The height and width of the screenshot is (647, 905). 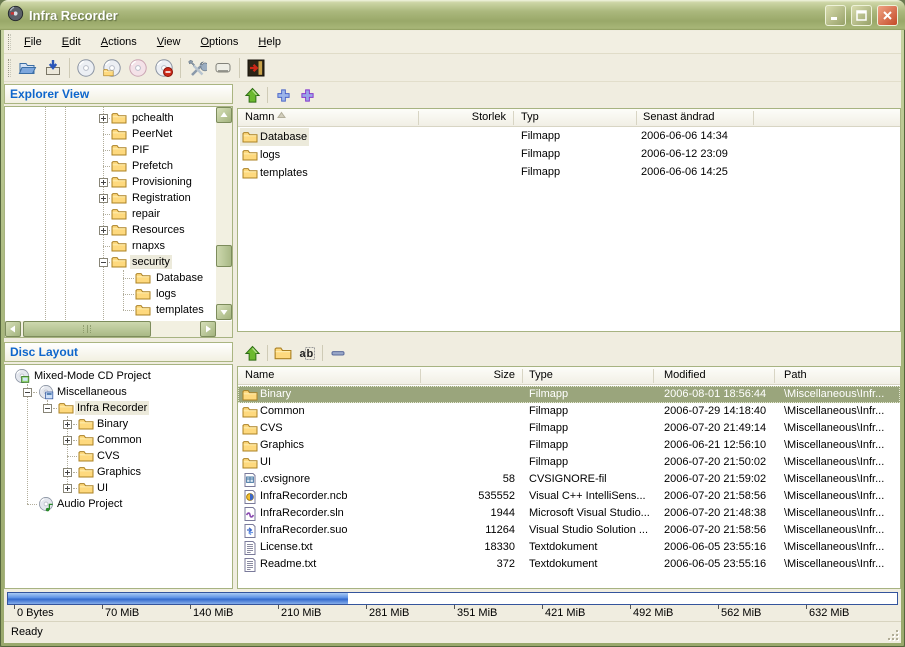 What do you see at coordinates (224, 256) in the screenshot?
I see `explorer-vscroll-thumb` at bounding box center [224, 256].